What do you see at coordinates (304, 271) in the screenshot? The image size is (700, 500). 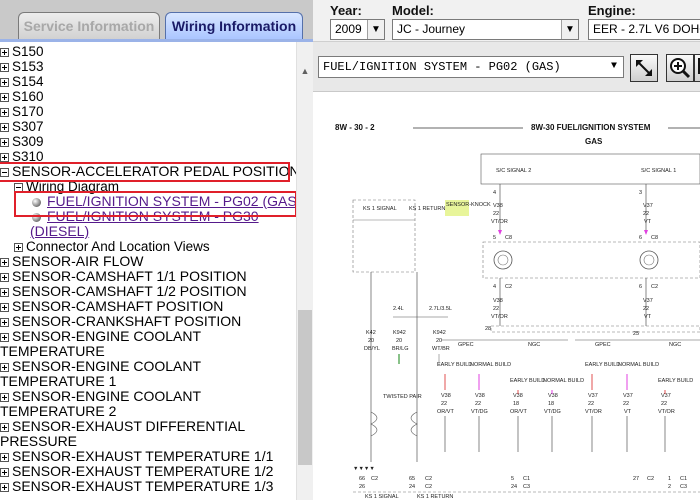 I see `tree-scrollbar: ▲` at bounding box center [304, 271].